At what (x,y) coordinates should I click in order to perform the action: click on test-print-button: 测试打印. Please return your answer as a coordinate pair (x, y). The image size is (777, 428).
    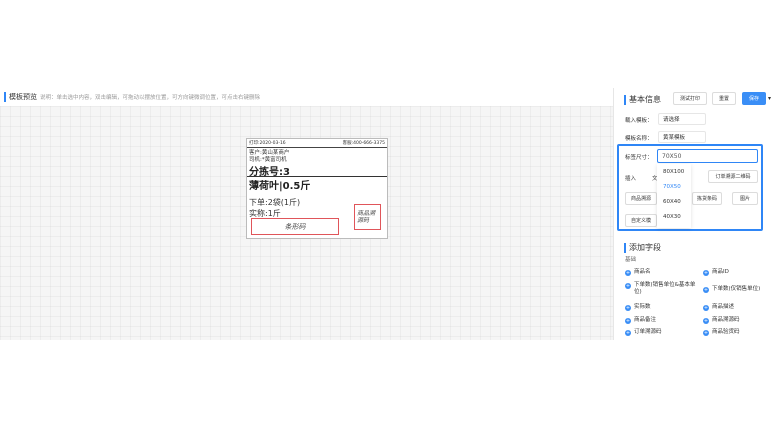
    Looking at the image, I should click on (690, 98).